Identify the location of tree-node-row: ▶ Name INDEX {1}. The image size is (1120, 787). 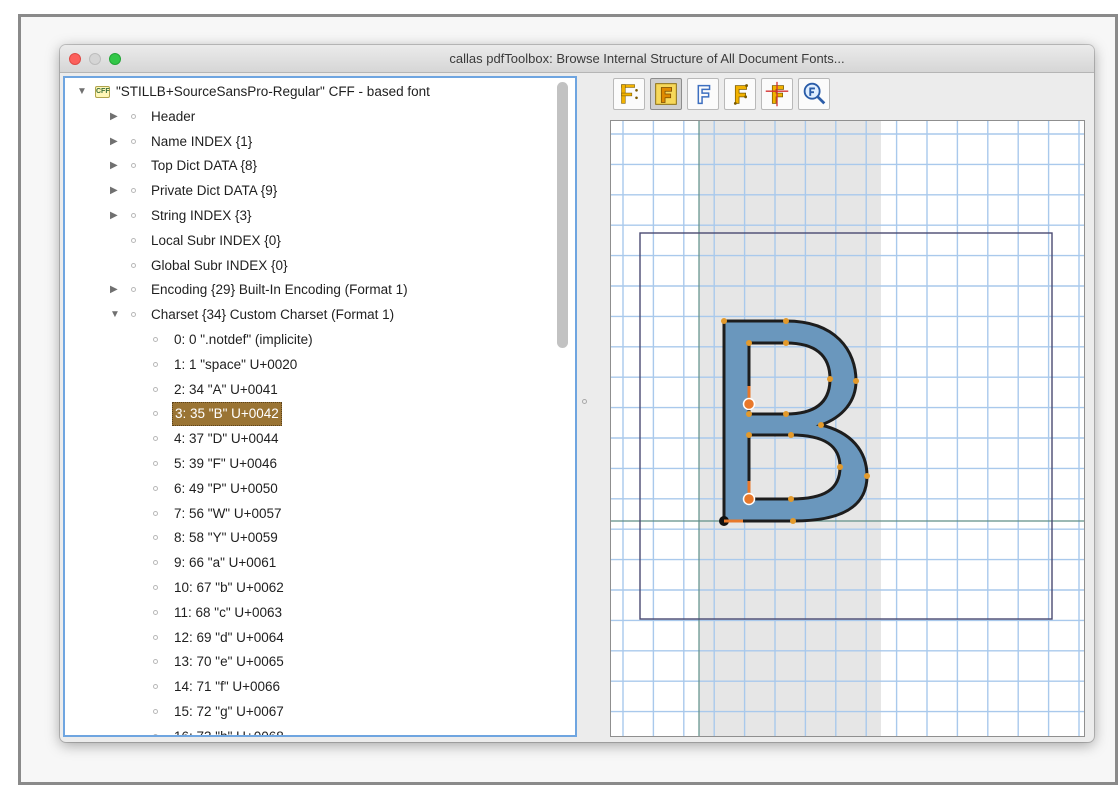
(310, 142).